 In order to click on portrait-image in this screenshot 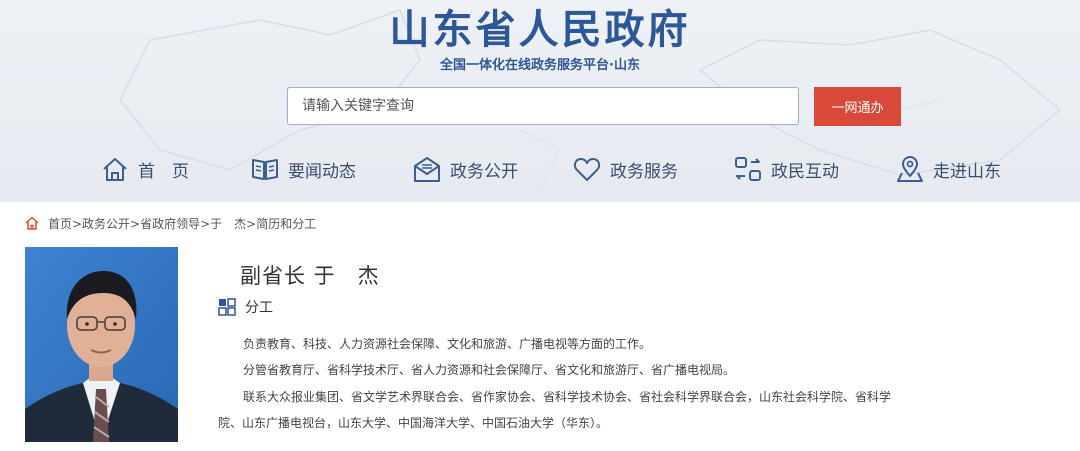, I will do `click(101, 344)`.